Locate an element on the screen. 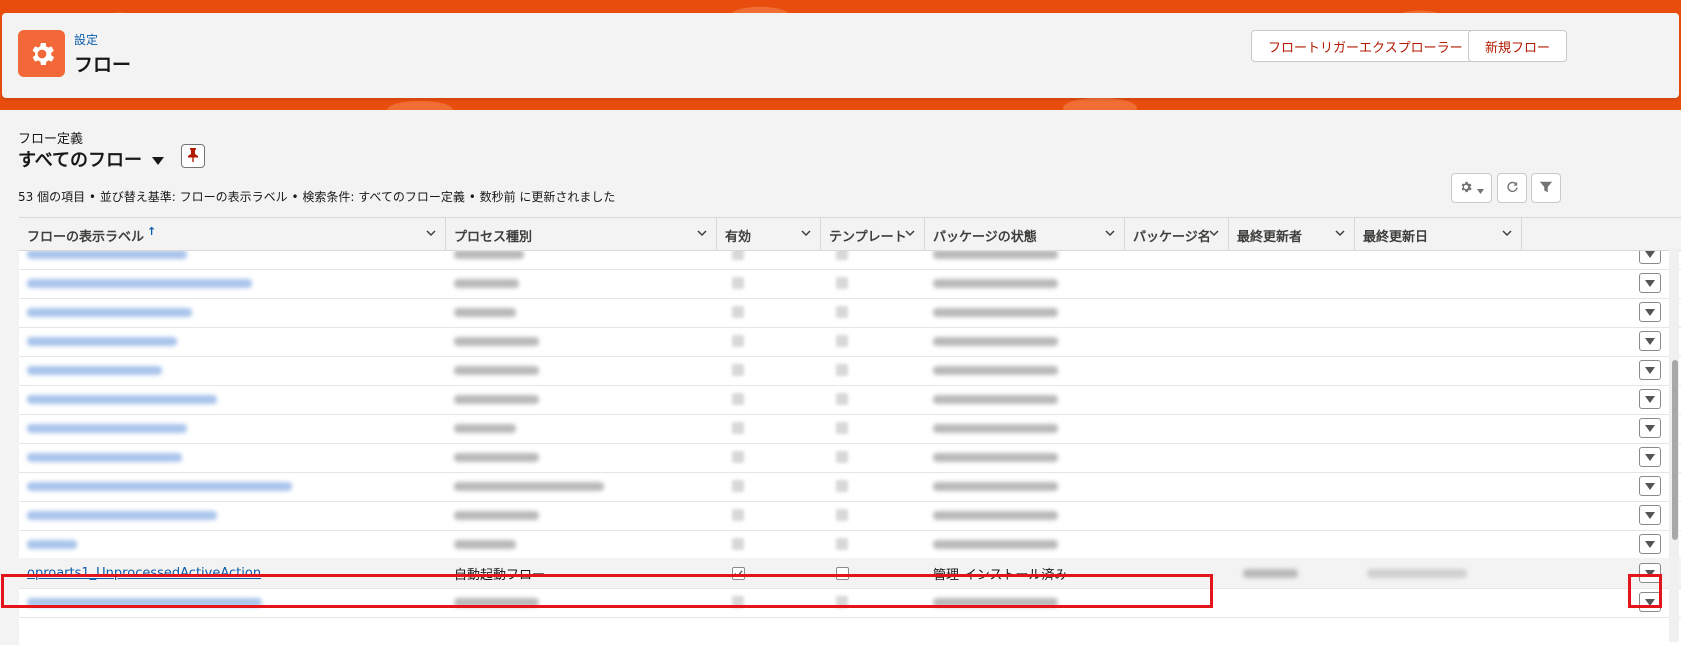 The width and height of the screenshot is (1681, 645). refresh-icon is located at coordinates (1512, 188).